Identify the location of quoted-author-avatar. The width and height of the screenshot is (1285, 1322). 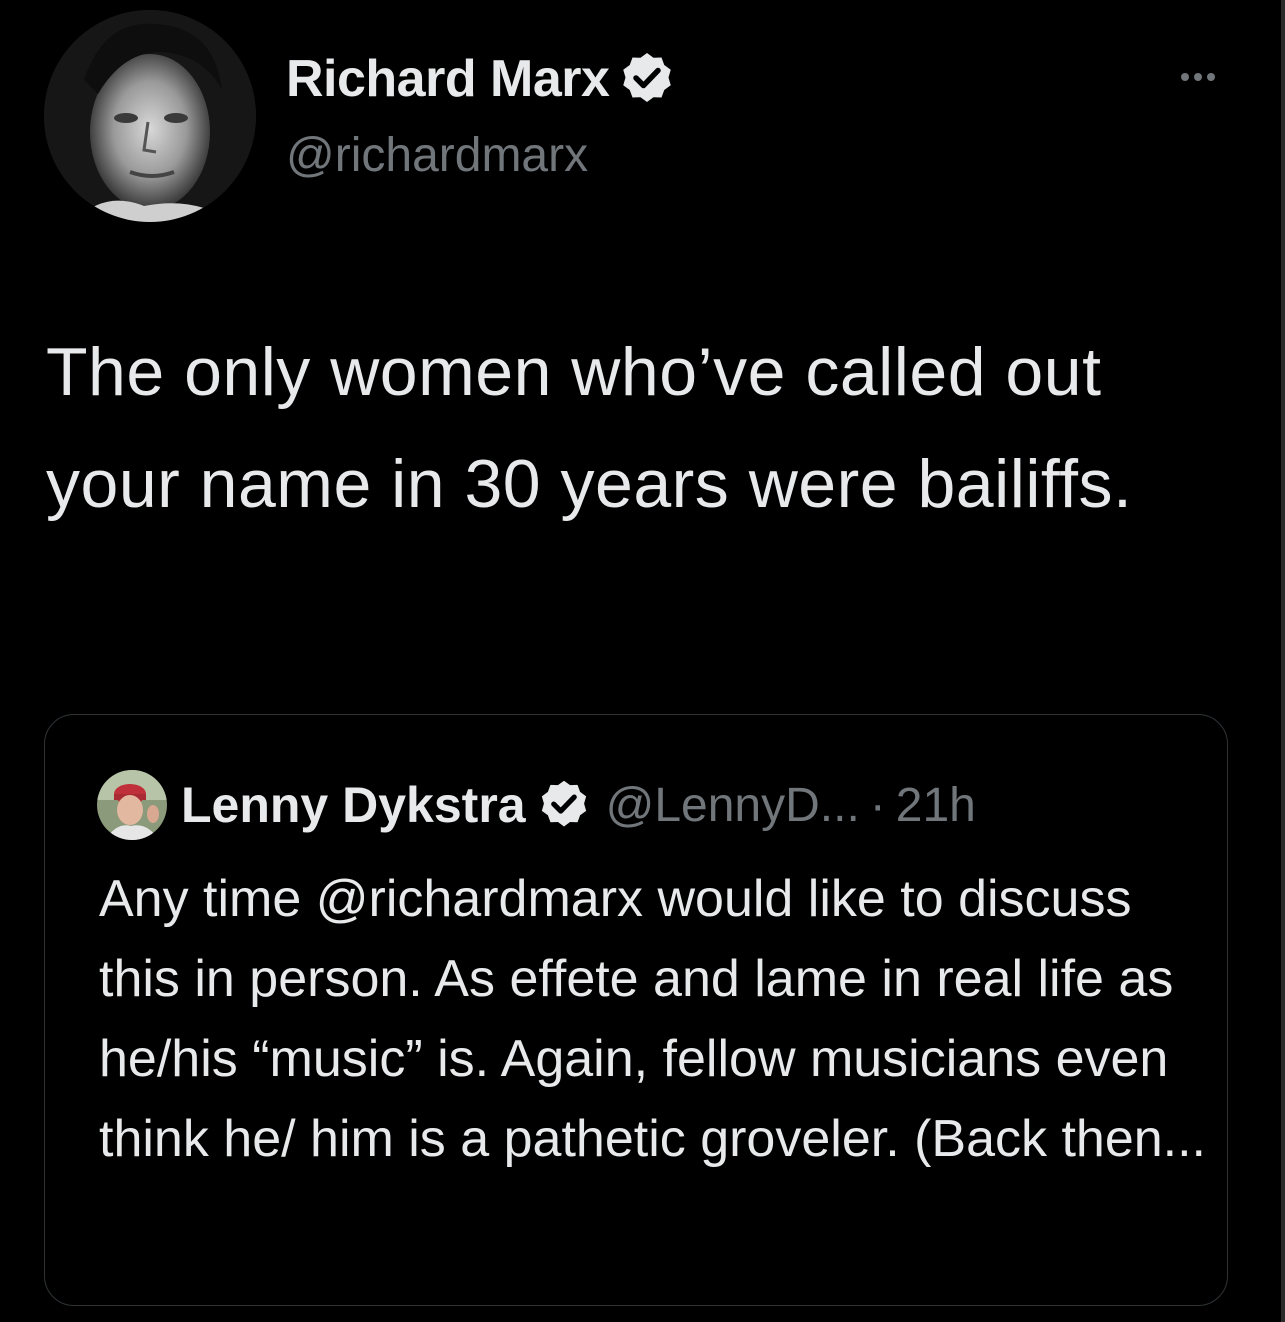
(132, 805).